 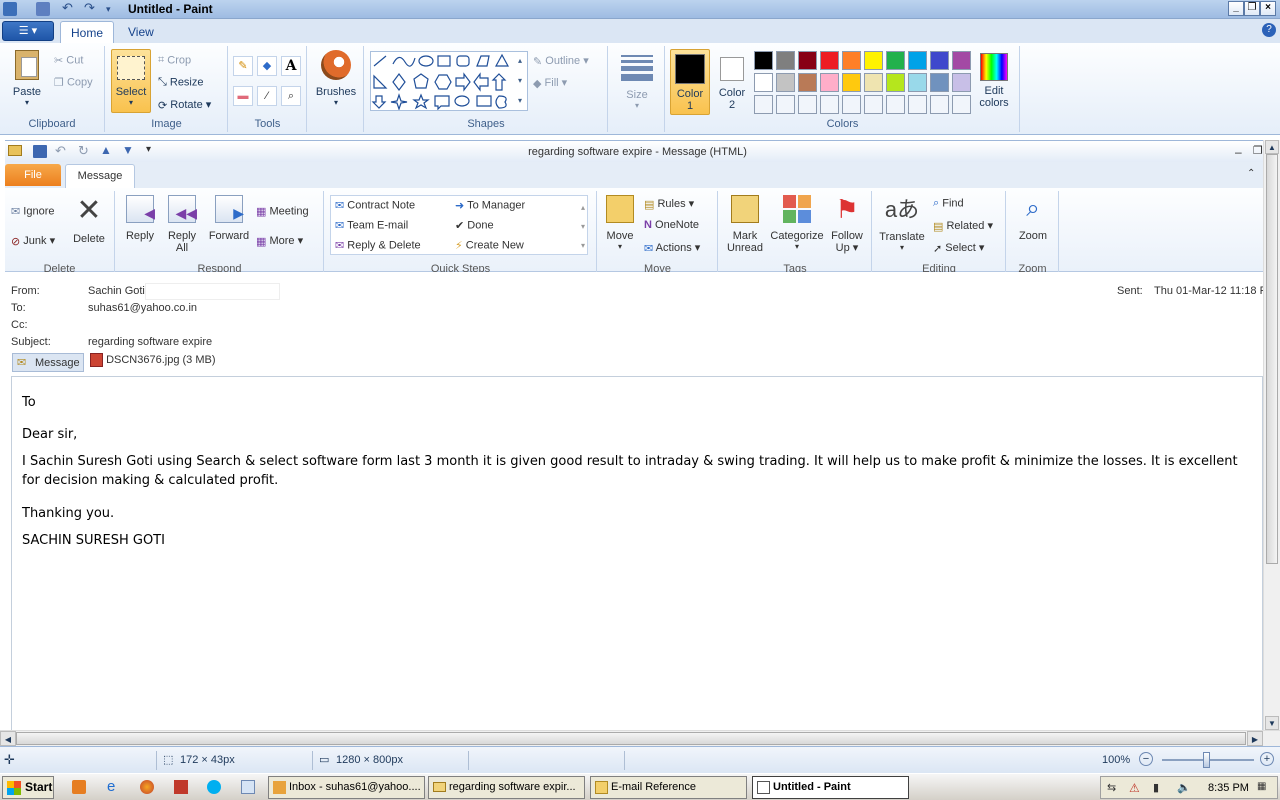 What do you see at coordinates (550, 83) in the screenshot?
I see `fill-button: ◆ Fill ▾` at bounding box center [550, 83].